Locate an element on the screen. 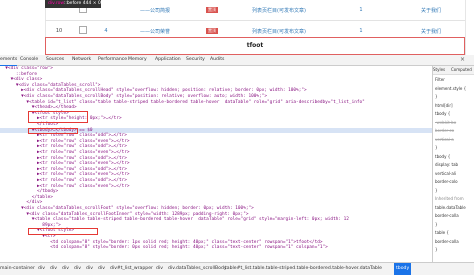  row-about-link: 关于我们 is located at coordinates (431, 10).